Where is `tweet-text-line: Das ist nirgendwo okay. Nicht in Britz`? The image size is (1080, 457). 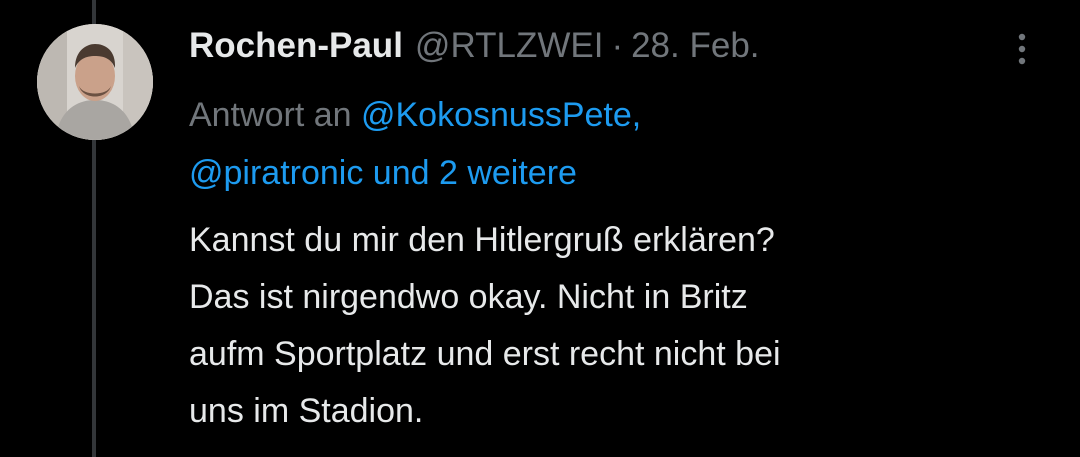 tweet-text-line: Das ist nirgendwo okay. Nicht in Britz is located at coordinates (468, 297).